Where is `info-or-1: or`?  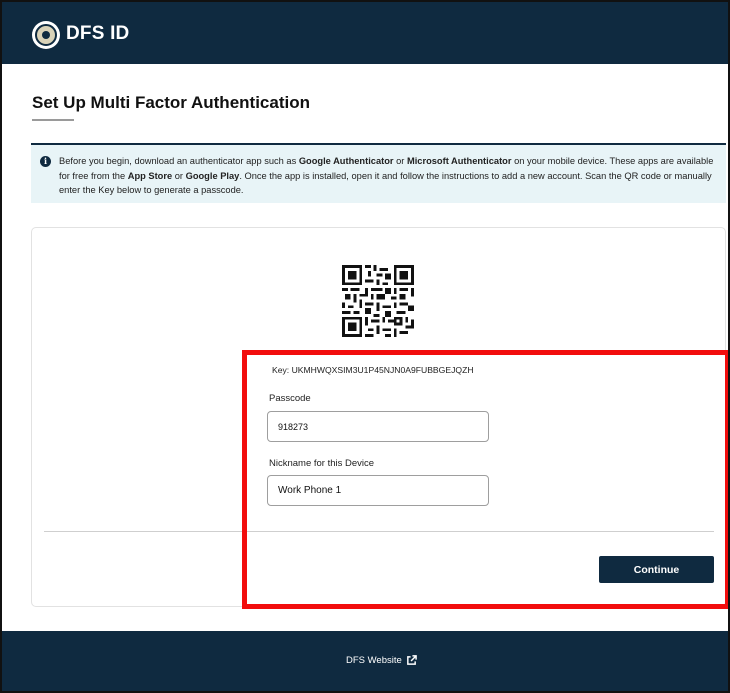
info-or-1: or is located at coordinates (400, 161).